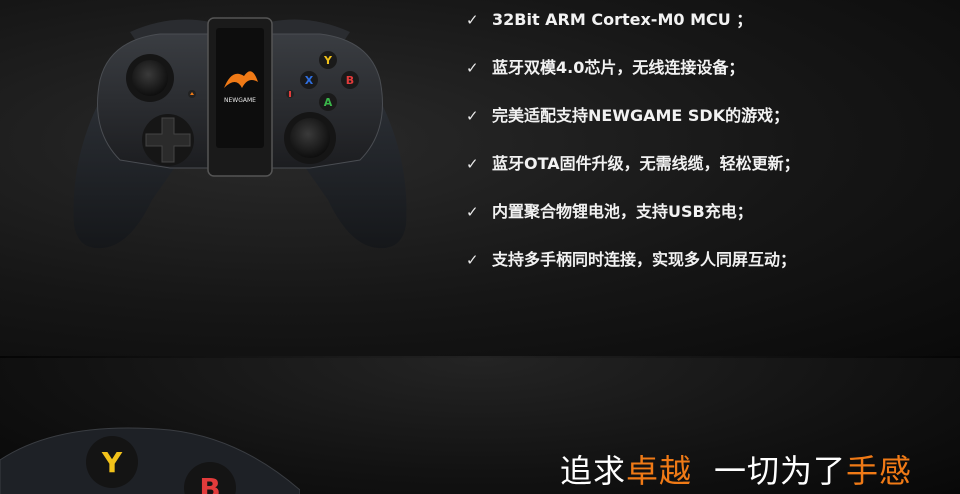 This screenshot has height=494, width=960. I want to click on slogan: 追求卓越 一切为了手感, so click(736, 469).